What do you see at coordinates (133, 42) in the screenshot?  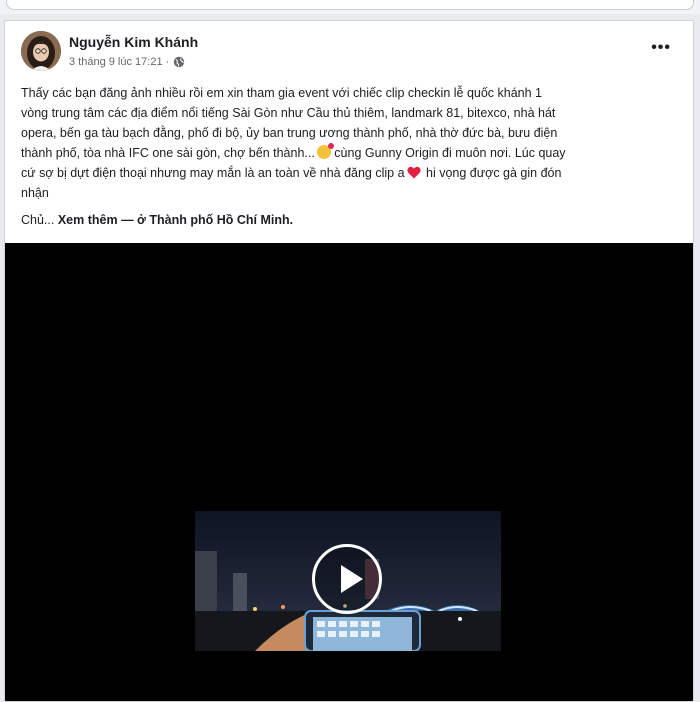 I see `author-name: Nguyễn Kim Khánh` at bounding box center [133, 42].